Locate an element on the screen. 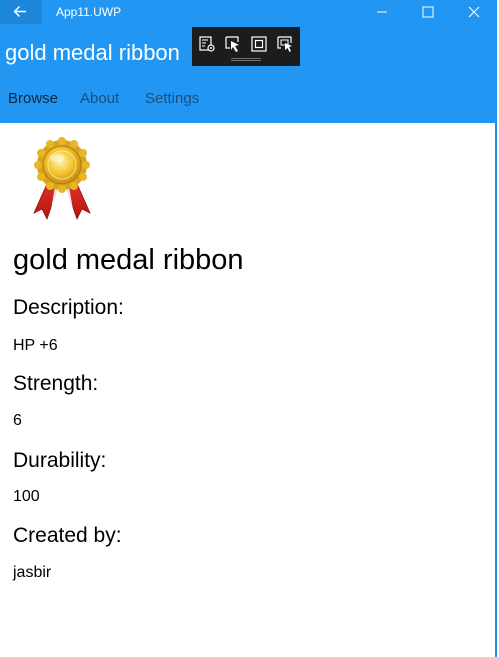 The width and height of the screenshot is (499, 657). select-element-button is located at coordinates (233, 44).